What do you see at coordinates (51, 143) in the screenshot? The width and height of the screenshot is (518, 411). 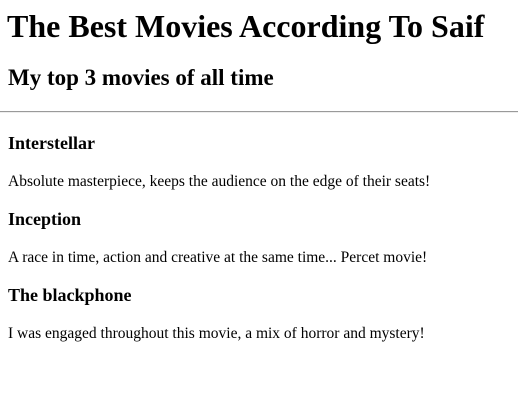 I see `movie-title: Interstellar` at bounding box center [51, 143].